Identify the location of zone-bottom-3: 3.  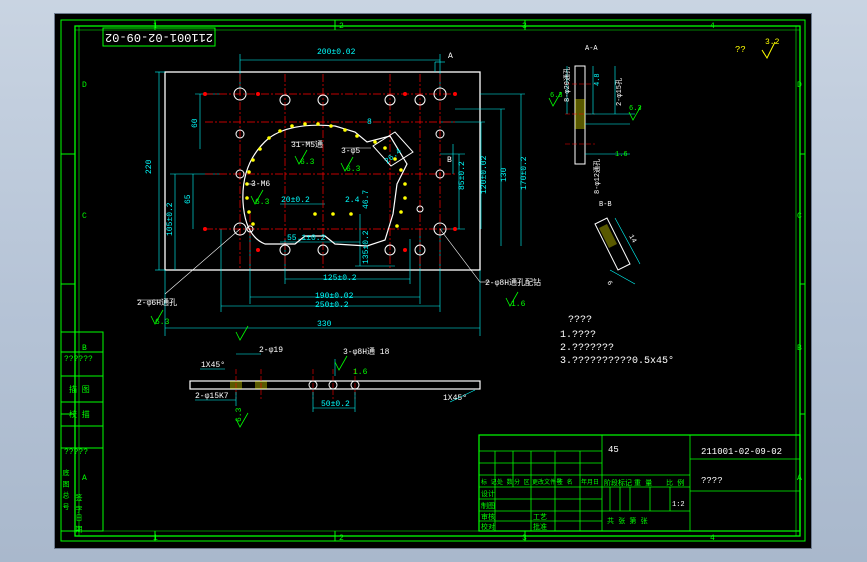
(524, 538).